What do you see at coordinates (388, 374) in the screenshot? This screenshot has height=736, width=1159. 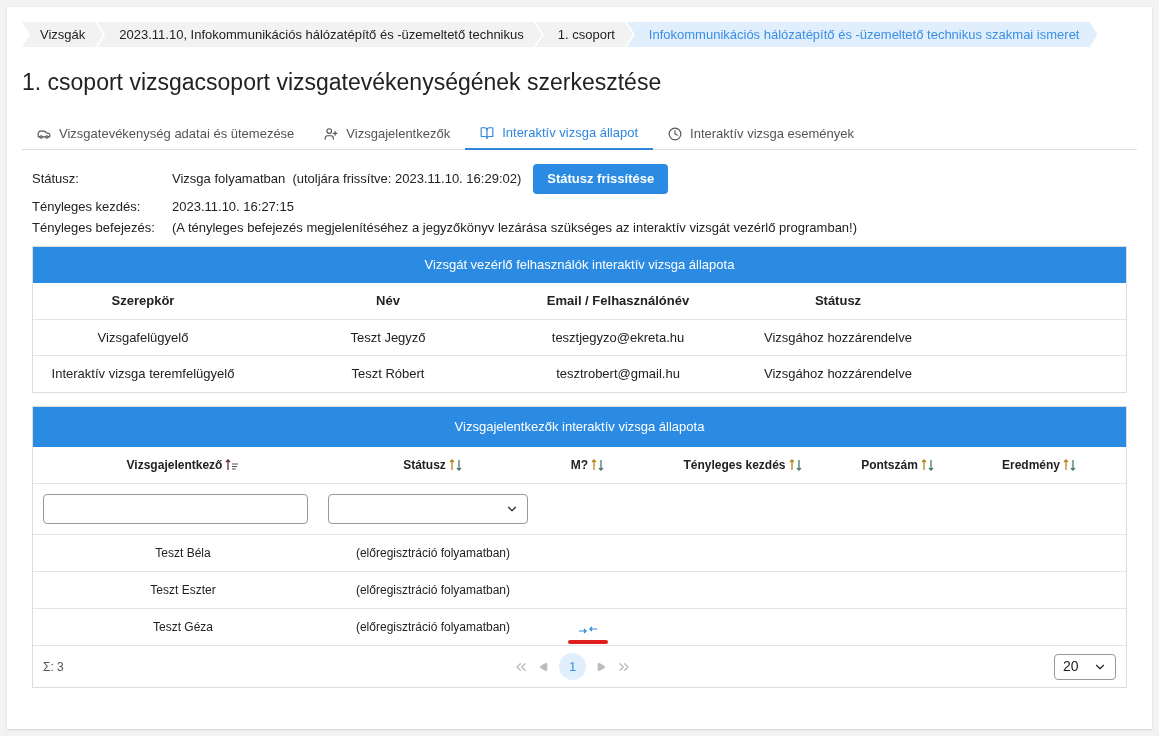 I see `table-cell-text: Teszt Róbert` at bounding box center [388, 374].